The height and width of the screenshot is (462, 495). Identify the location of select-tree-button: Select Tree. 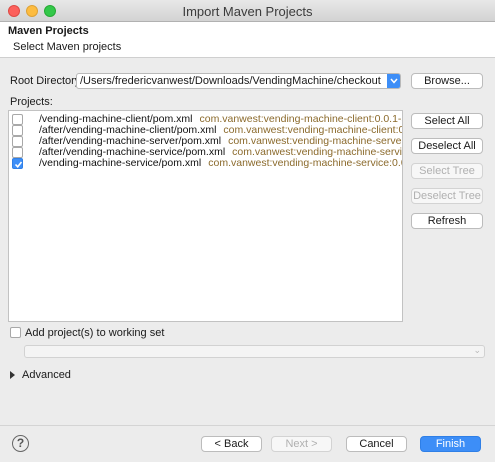
(447, 171).